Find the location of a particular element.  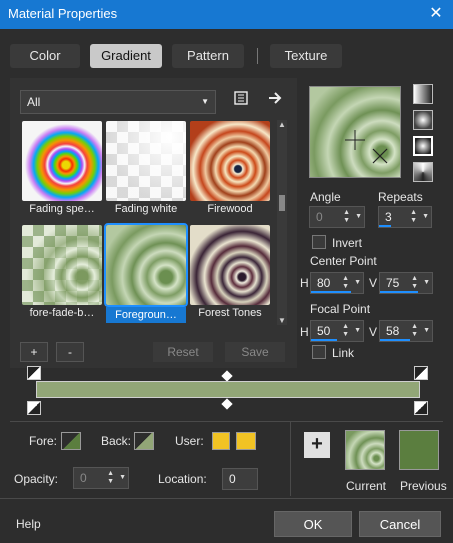

library-scrollbar: ▲ ▼ is located at coordinates (282, 222).